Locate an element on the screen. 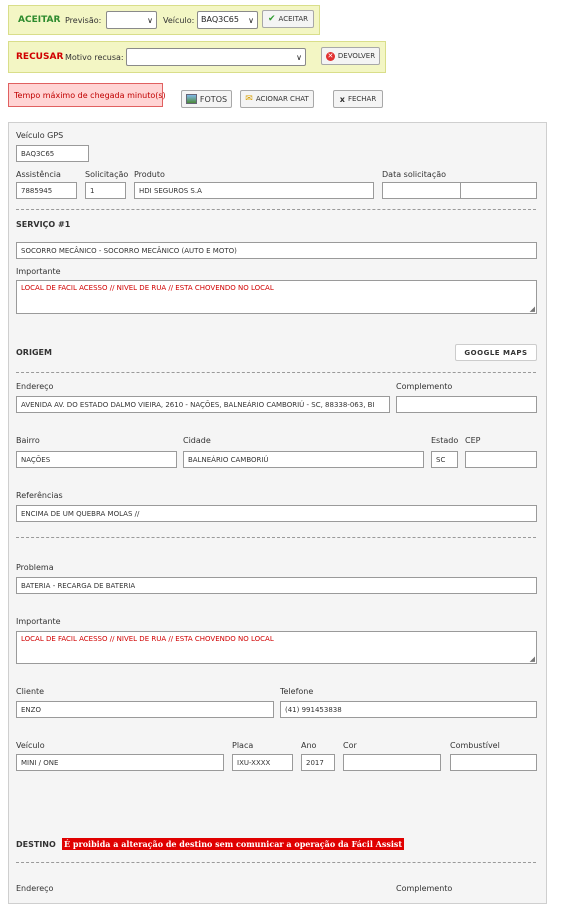 This screenshot has height=904, width=584. destination-address-label: Endereço is located at coordinates (35, 888).